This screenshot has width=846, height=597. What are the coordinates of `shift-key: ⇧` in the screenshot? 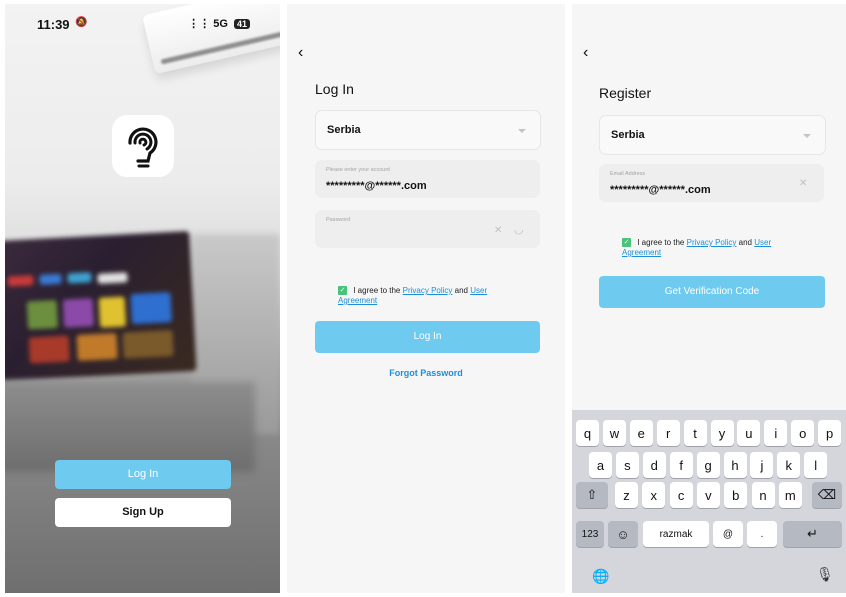 It's located at (592, 495).